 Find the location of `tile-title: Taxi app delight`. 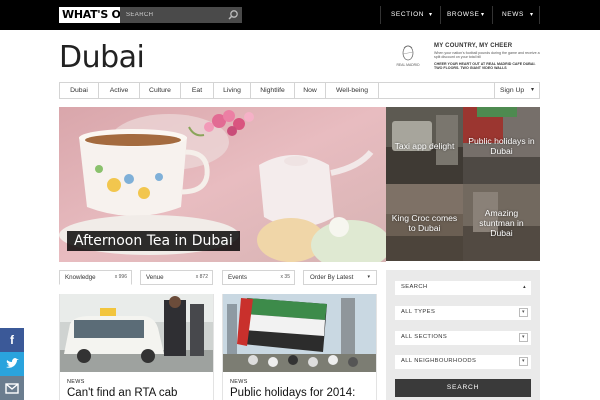

tile-title: Taxi app delight is located at coordinates (424, 145).